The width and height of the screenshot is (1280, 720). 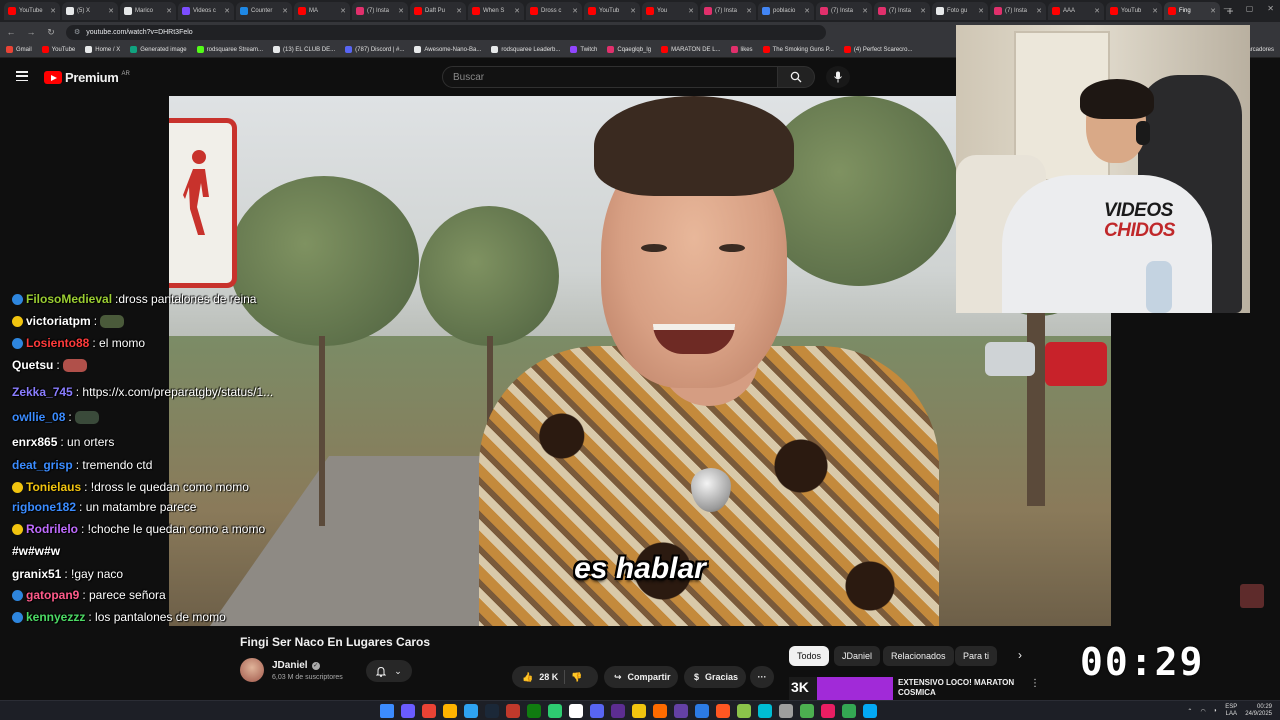 I want to click on site-info-icon: ⚙, so click(x=77, y=32).